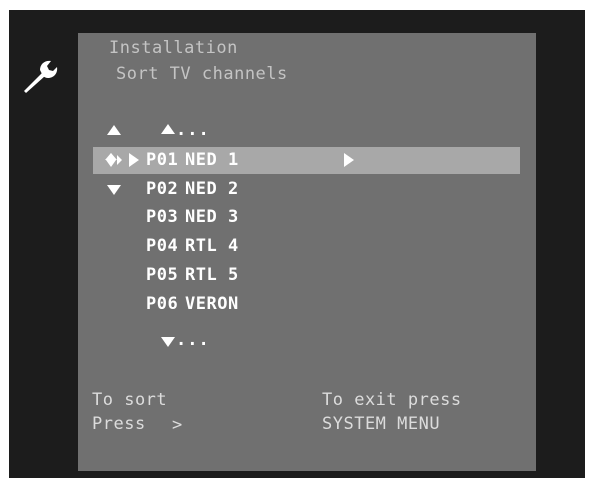 Image resolution: width=595 pixels, height=486 pixels. Describe the element at coordinates (119, 424) in the screenshot. I see `sort-hint-press: Press` at that location.